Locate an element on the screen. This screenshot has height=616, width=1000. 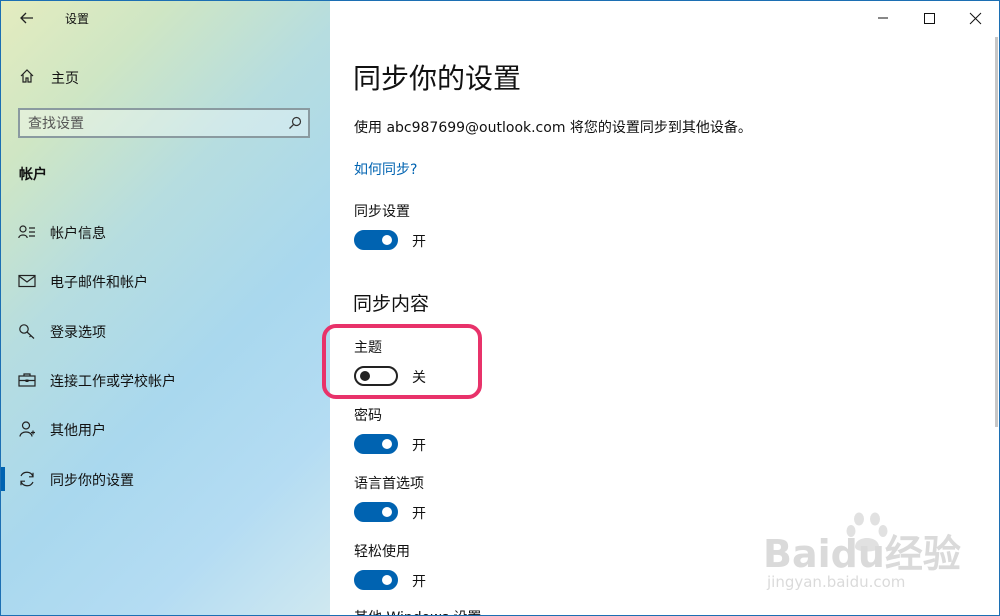
sidebar-item-label: 连接工作或学校帐户 is located at coordinates (113, 382).